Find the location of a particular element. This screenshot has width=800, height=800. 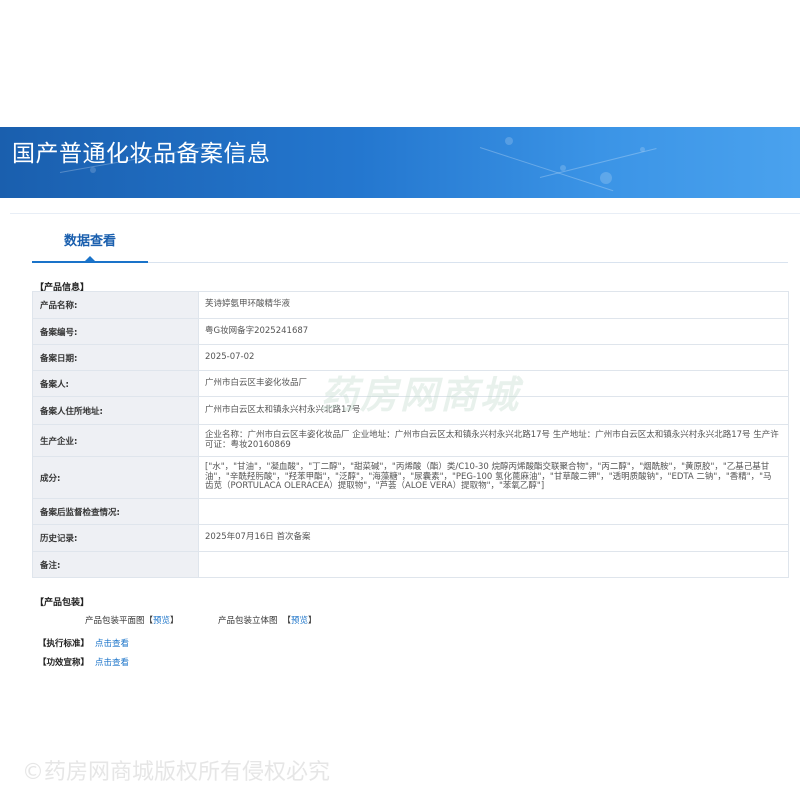

table-row: 备案编号: 粤G妆网备字2025241687 is located at coordinates (410, 331).